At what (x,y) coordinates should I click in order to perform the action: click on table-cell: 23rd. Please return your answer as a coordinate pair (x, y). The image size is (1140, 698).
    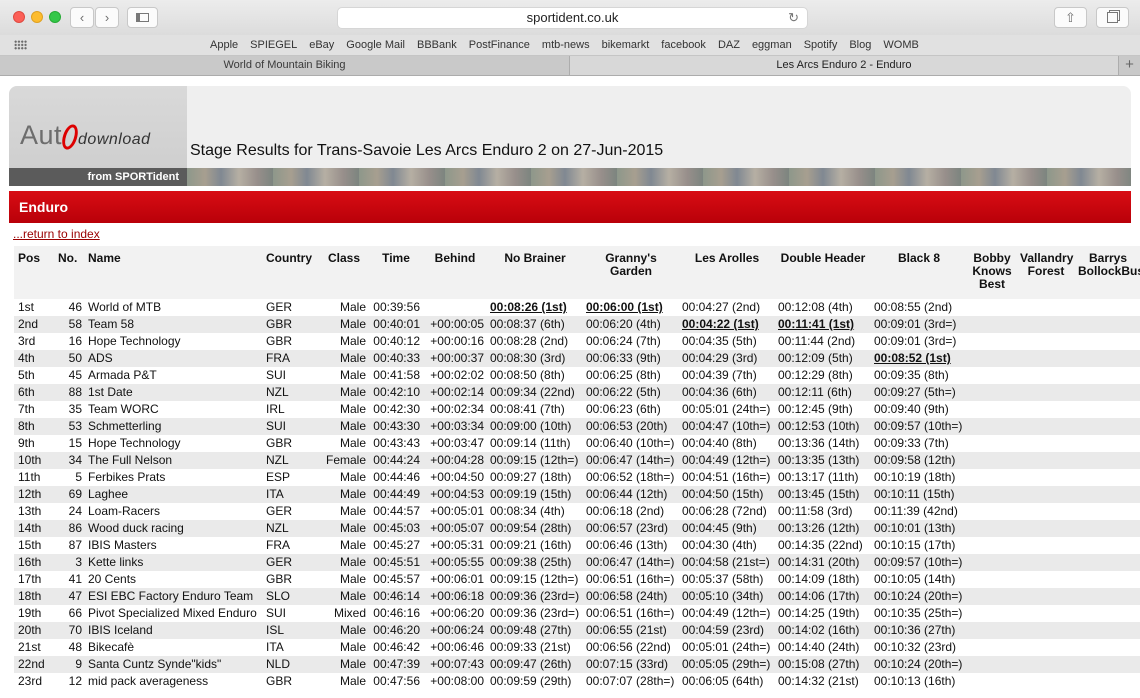
    Looking at the image, I should click on (30, 681).